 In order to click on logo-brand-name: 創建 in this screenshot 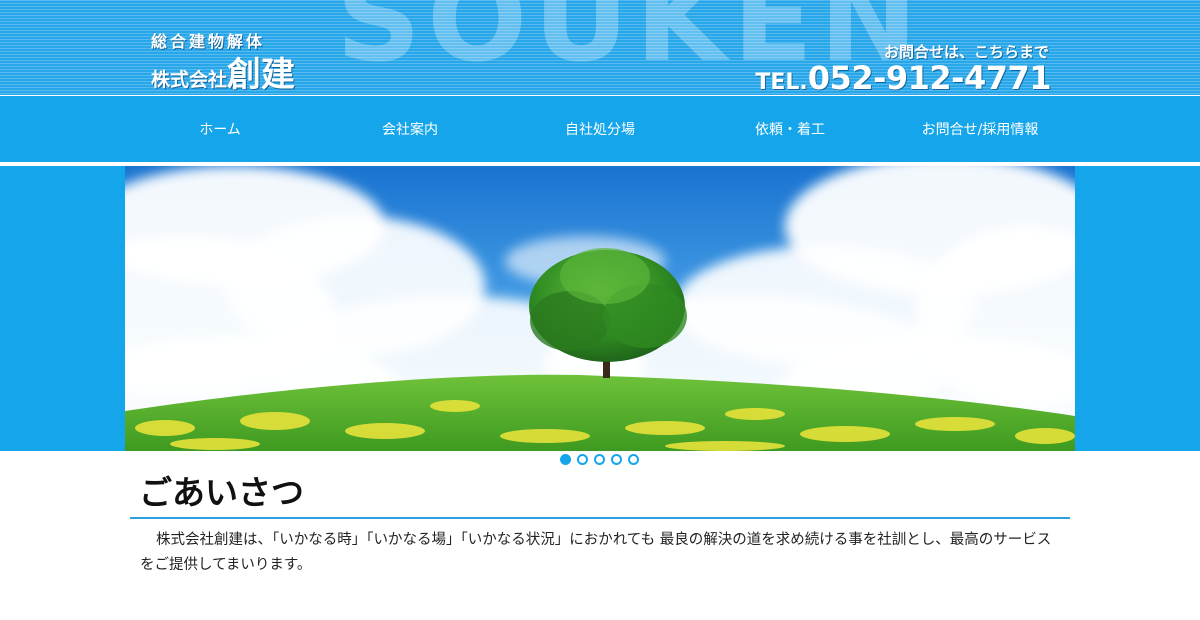, I will do `click(261, 75)`.